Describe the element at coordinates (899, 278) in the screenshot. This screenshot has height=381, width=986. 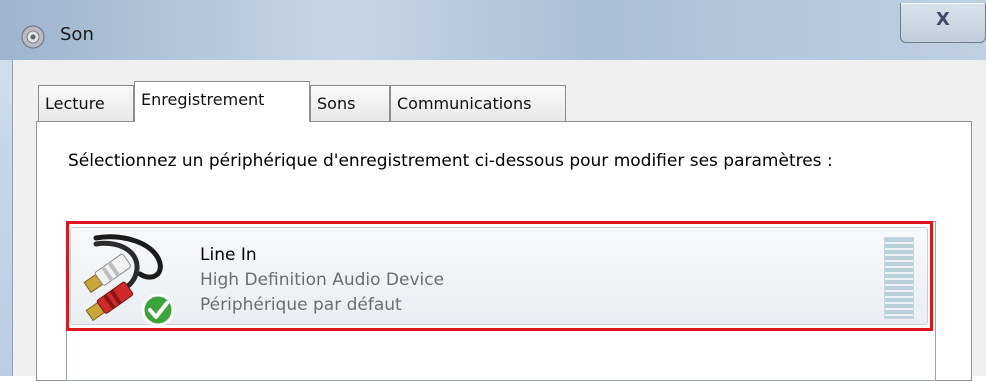
I see `audio-level-meter` at that location.